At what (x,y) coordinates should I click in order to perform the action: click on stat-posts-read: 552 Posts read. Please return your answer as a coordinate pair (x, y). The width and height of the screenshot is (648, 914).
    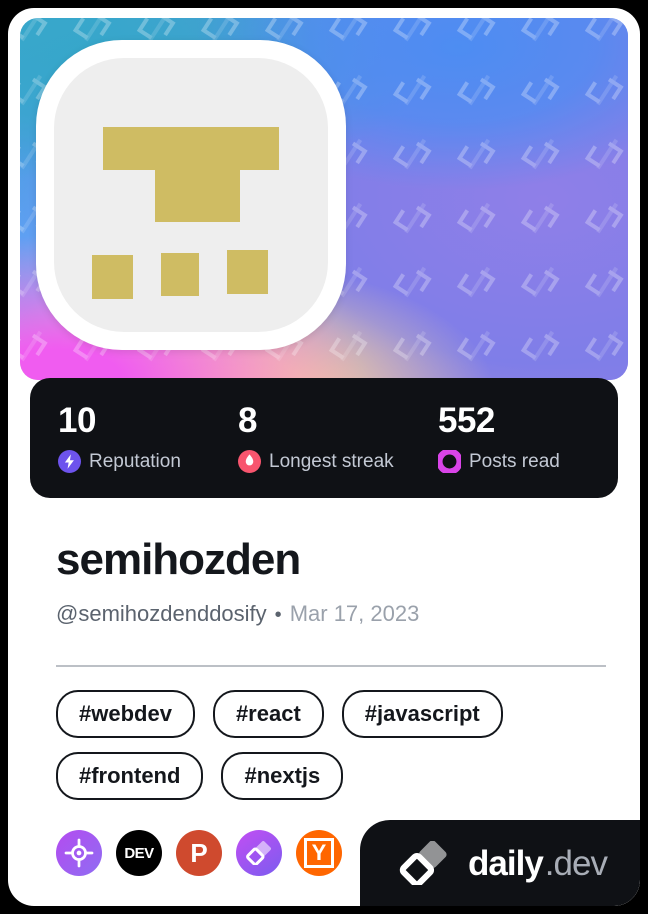
    Looking at the image, I should click on (528, 438).